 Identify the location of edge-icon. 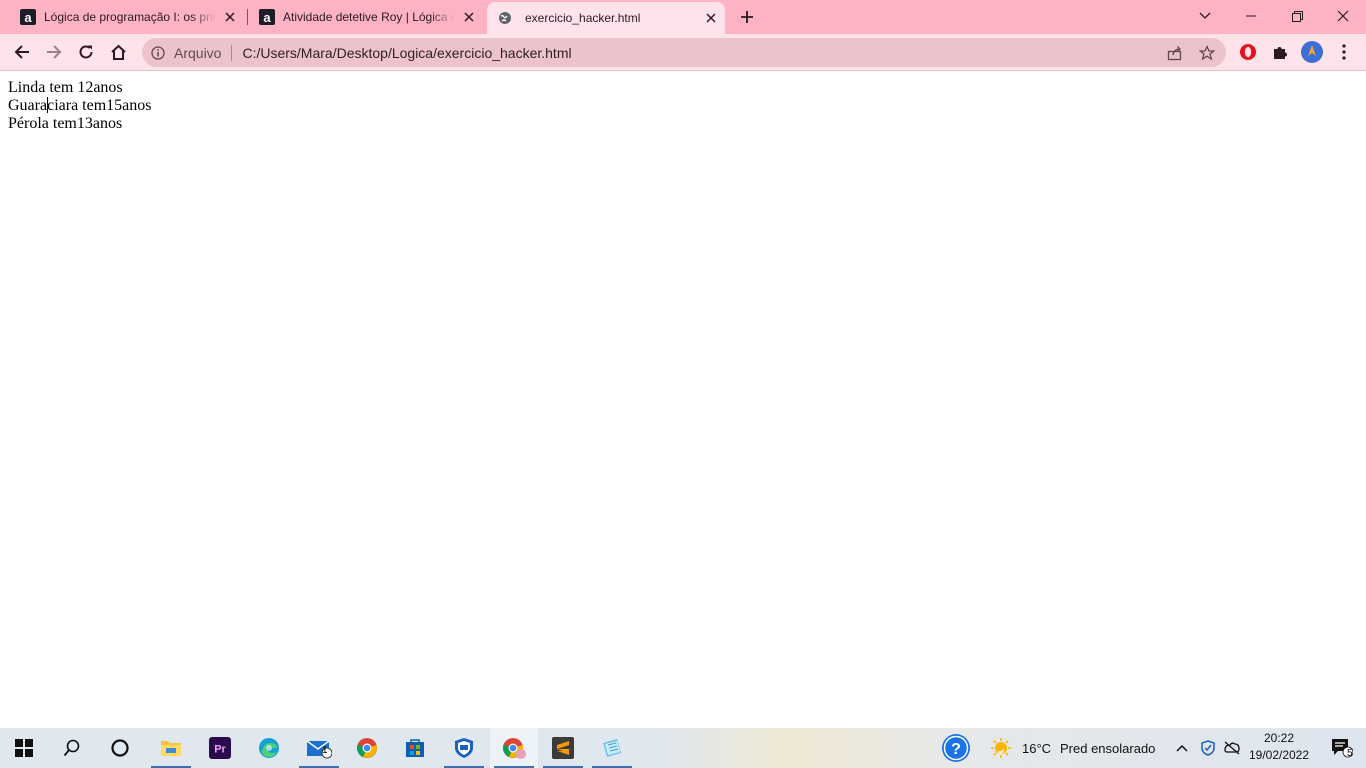
(269, 748).